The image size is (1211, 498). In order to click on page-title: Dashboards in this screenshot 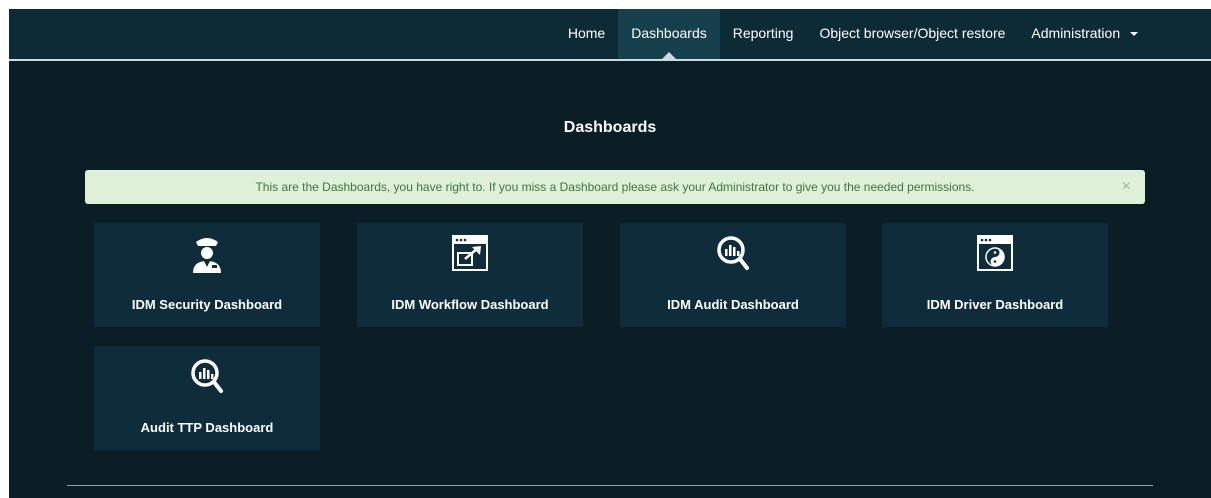, I will do `click(610, 127)`.